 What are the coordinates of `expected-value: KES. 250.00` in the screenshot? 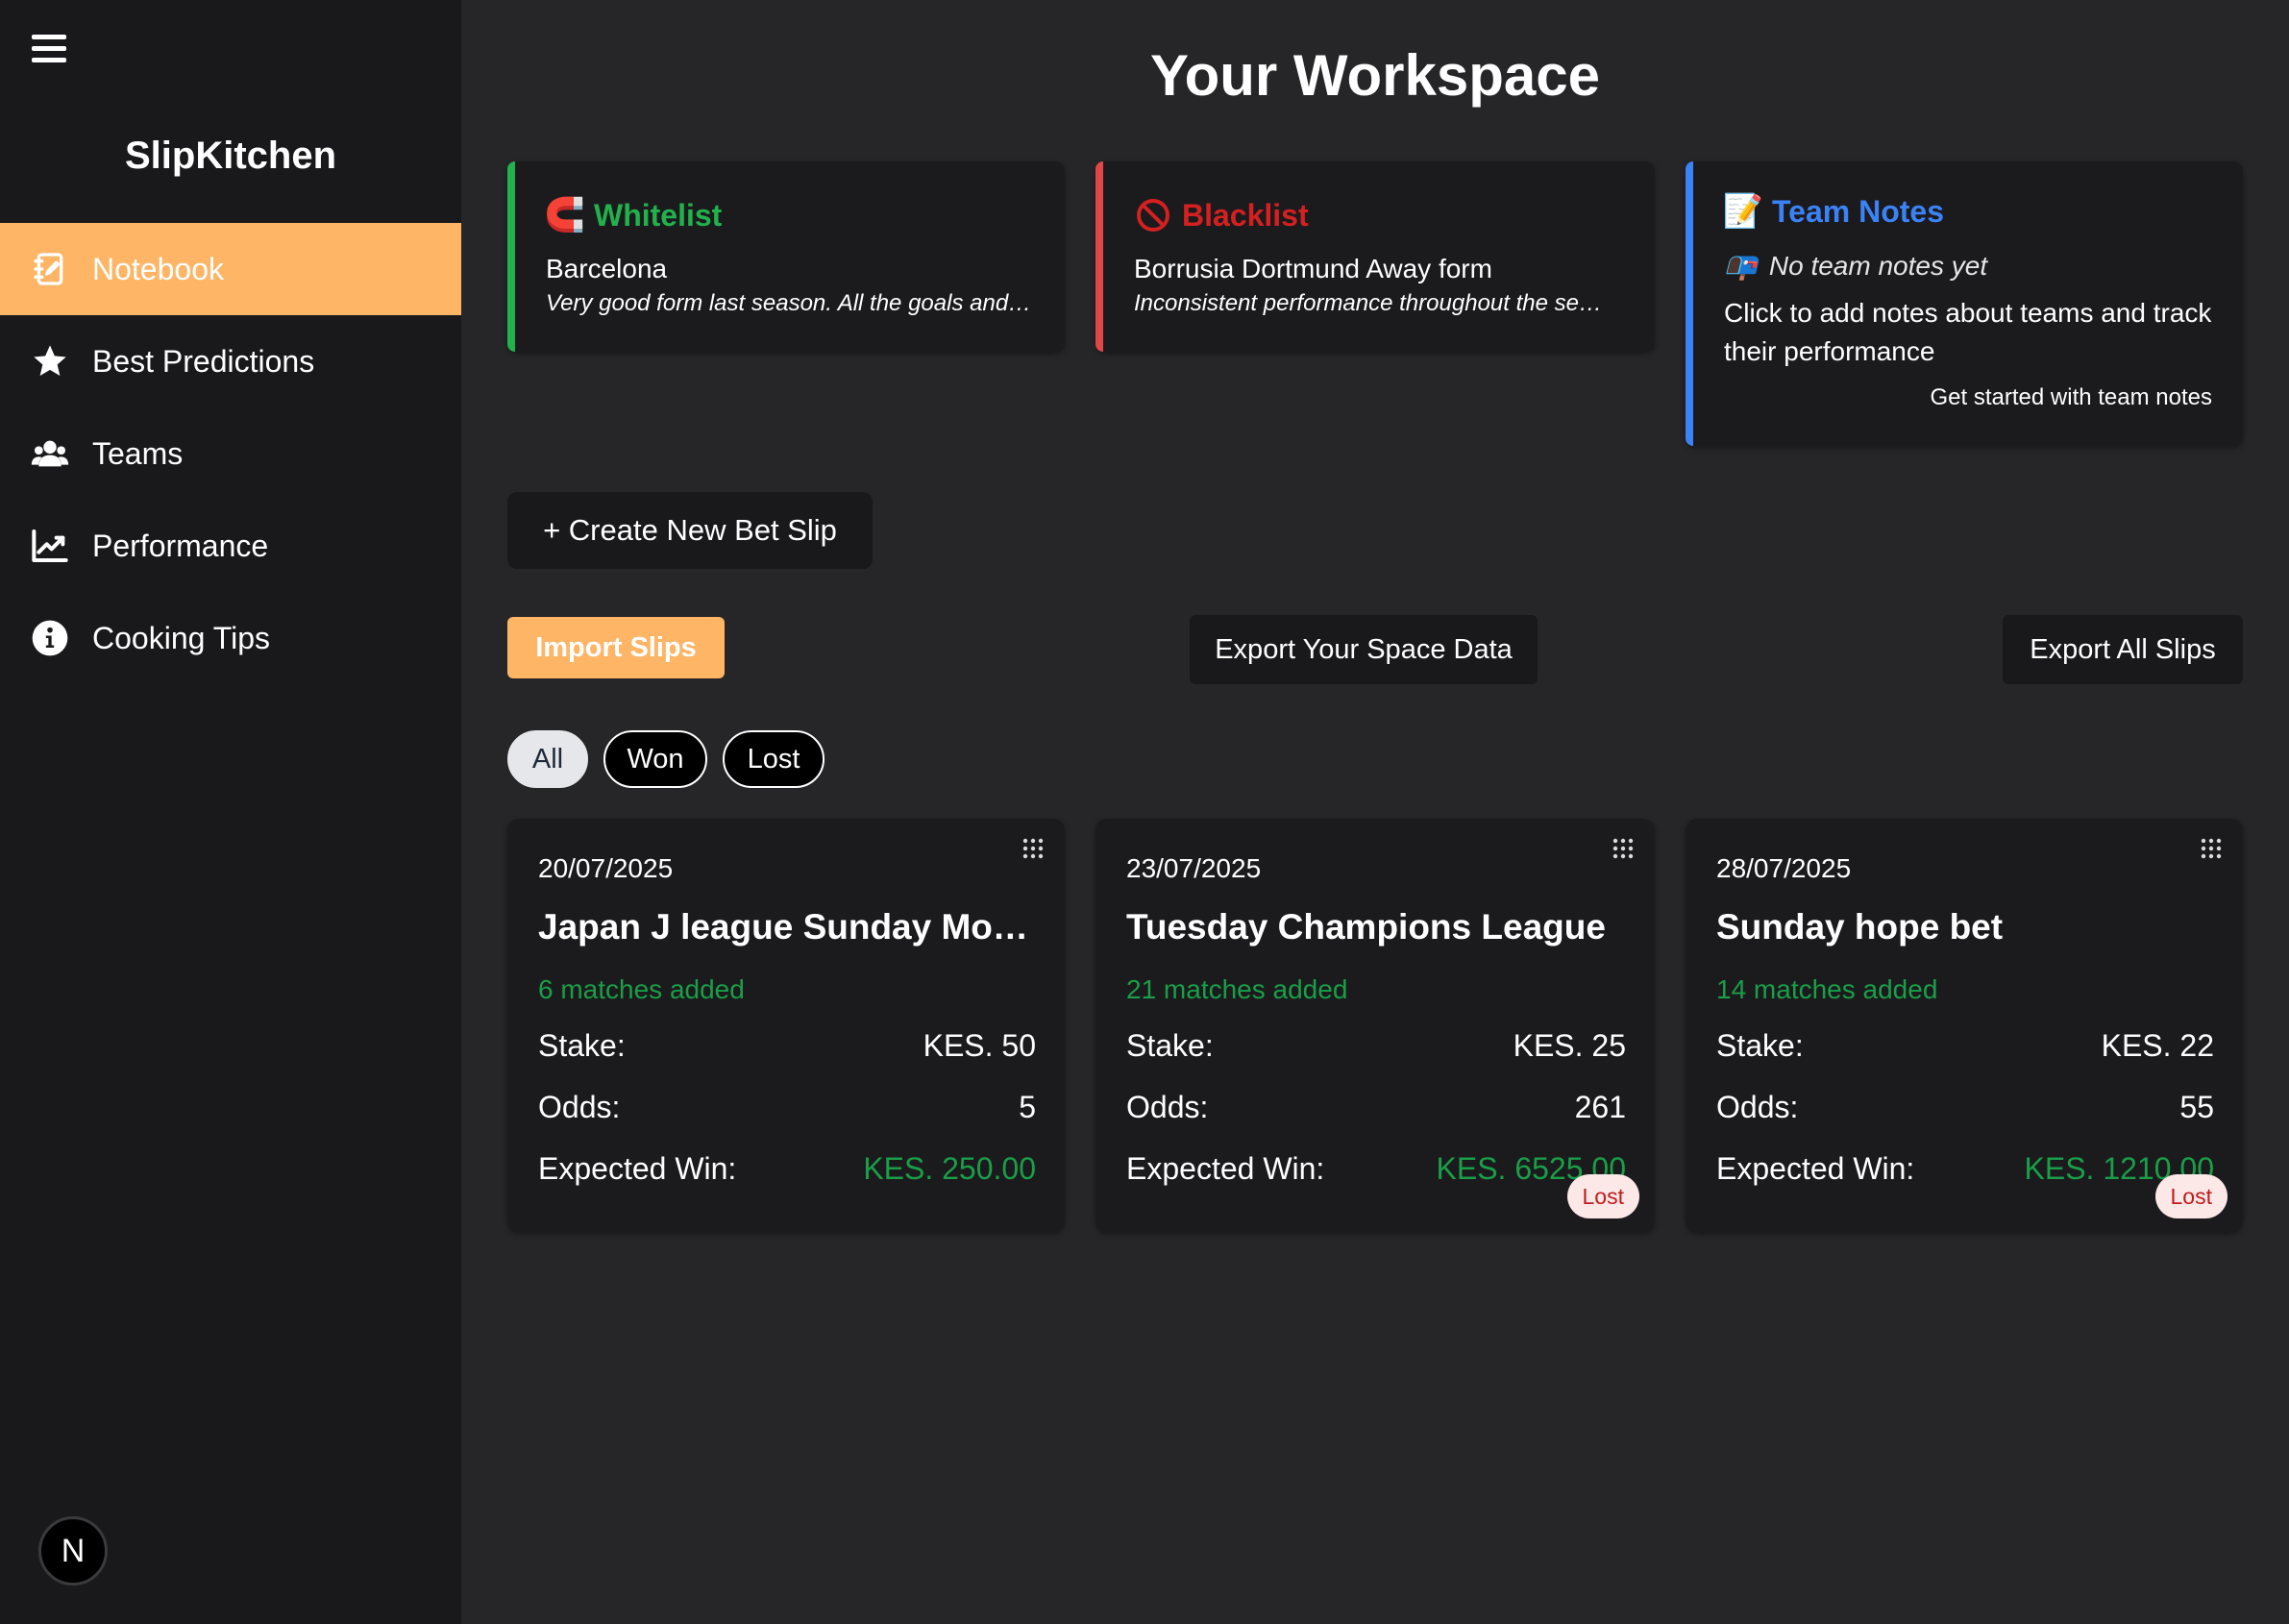 It's located at (950, 1168).